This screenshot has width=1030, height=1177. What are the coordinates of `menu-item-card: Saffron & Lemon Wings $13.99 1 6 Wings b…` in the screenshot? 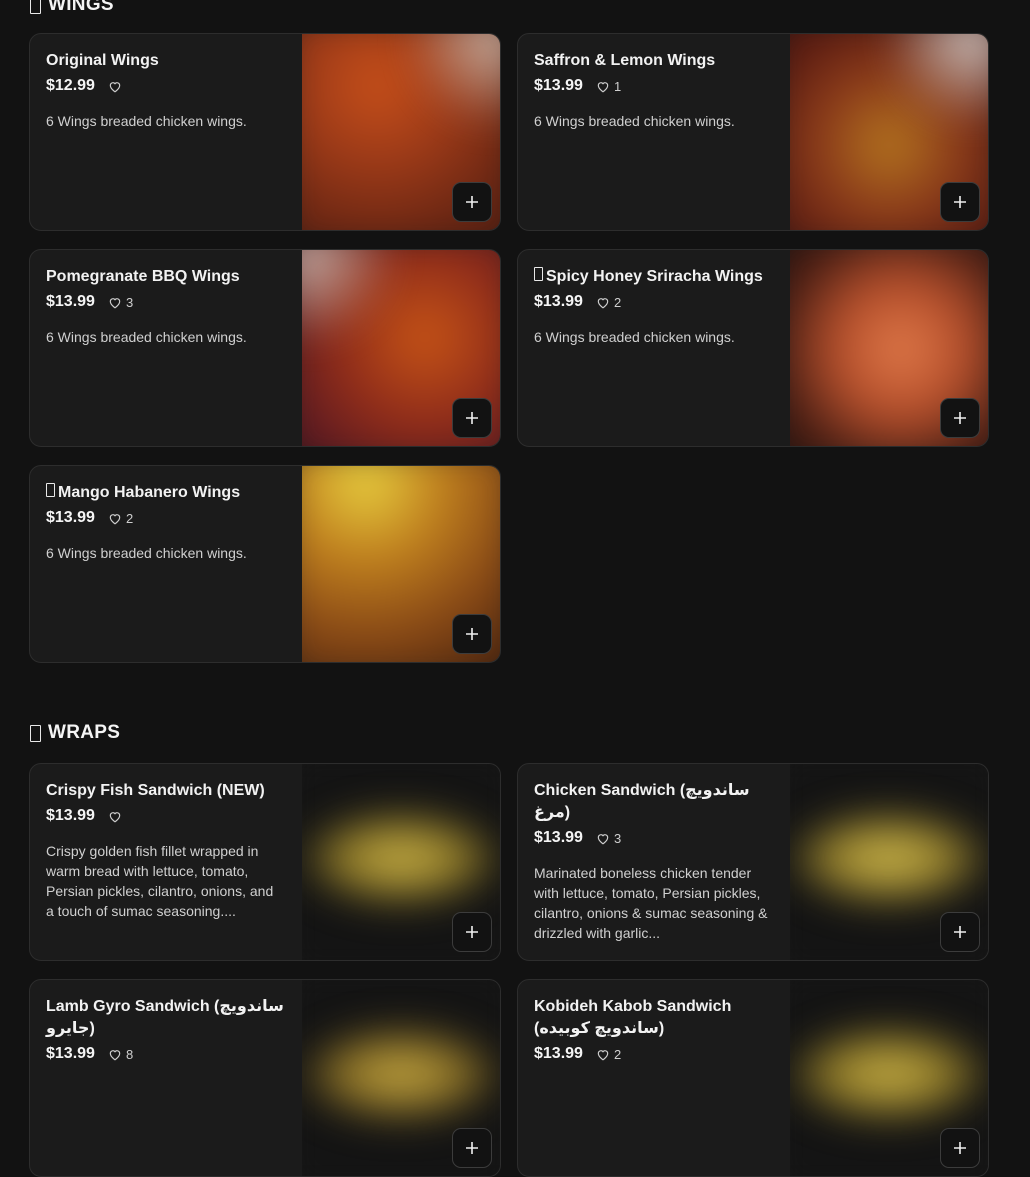 It's located at (753, 132).